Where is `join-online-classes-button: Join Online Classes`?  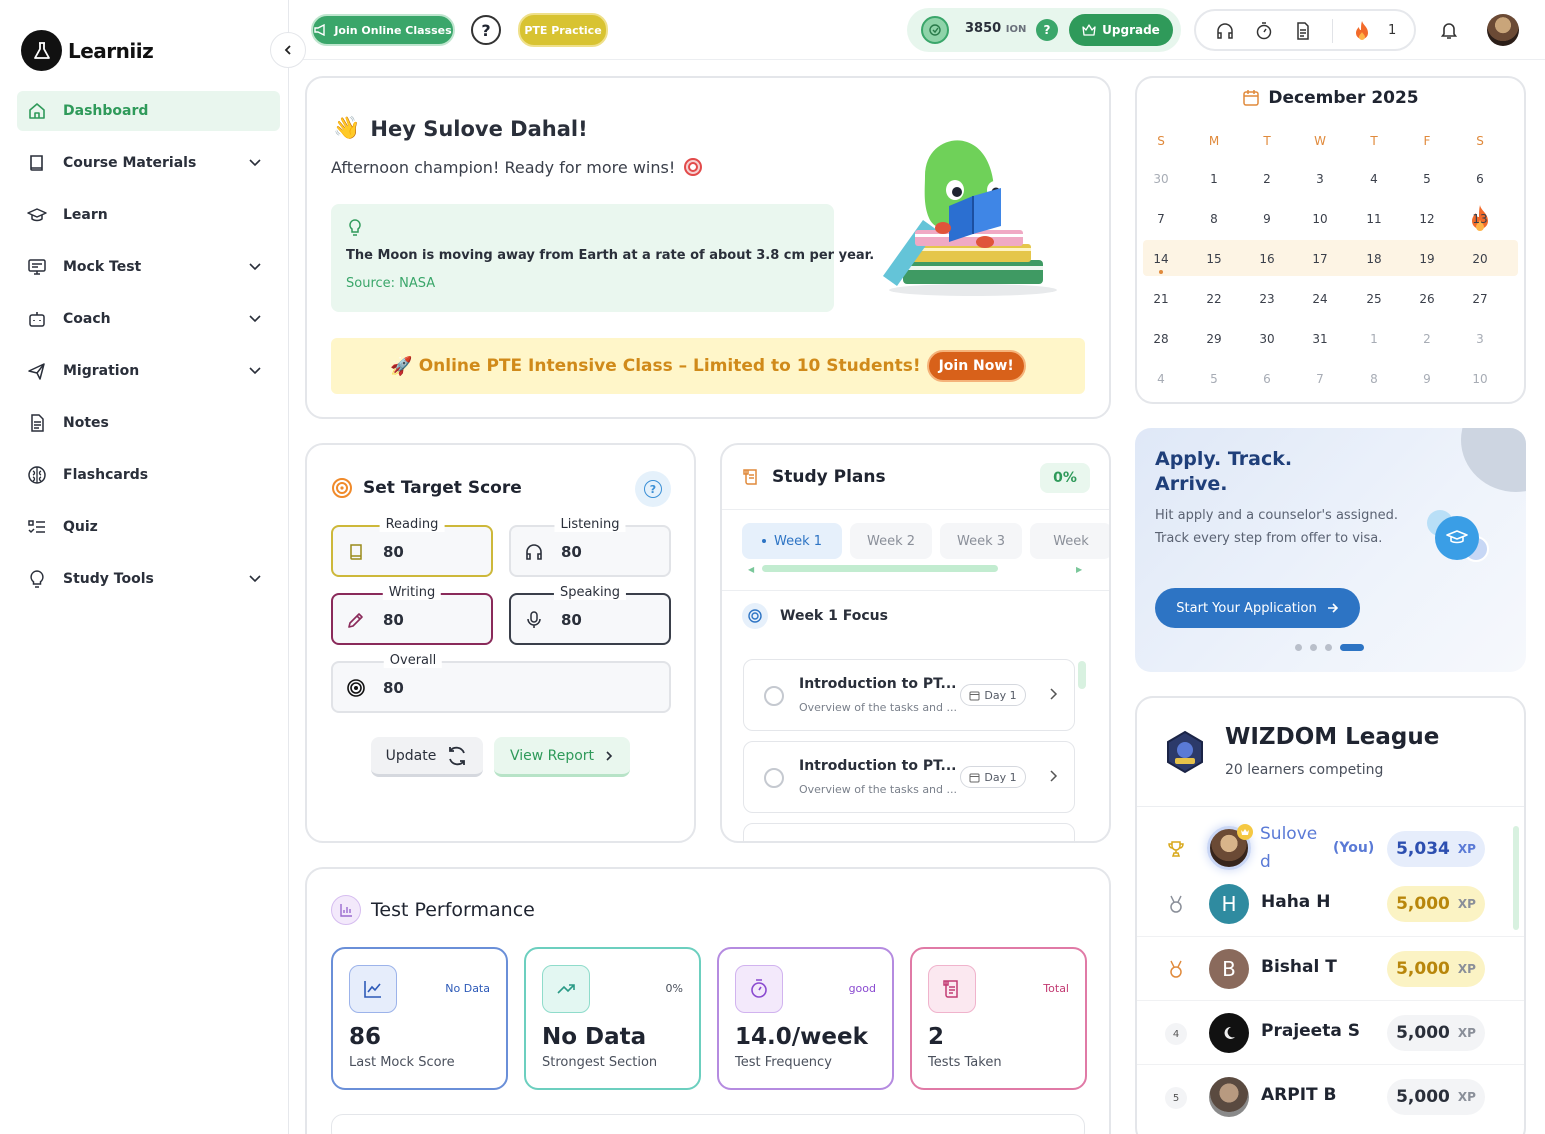
join-online-classes-button: Join Online Classes is located at coordinates (383, 30).